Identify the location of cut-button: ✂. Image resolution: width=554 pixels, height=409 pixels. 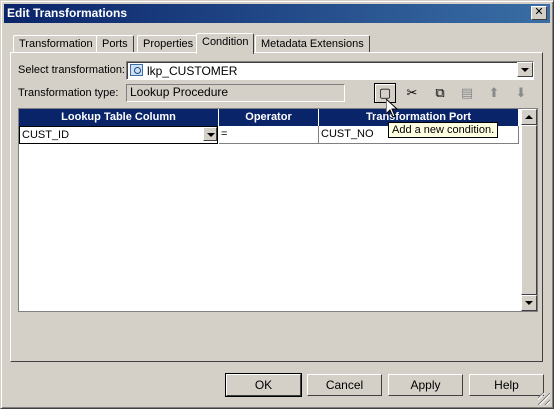
(412, 93).